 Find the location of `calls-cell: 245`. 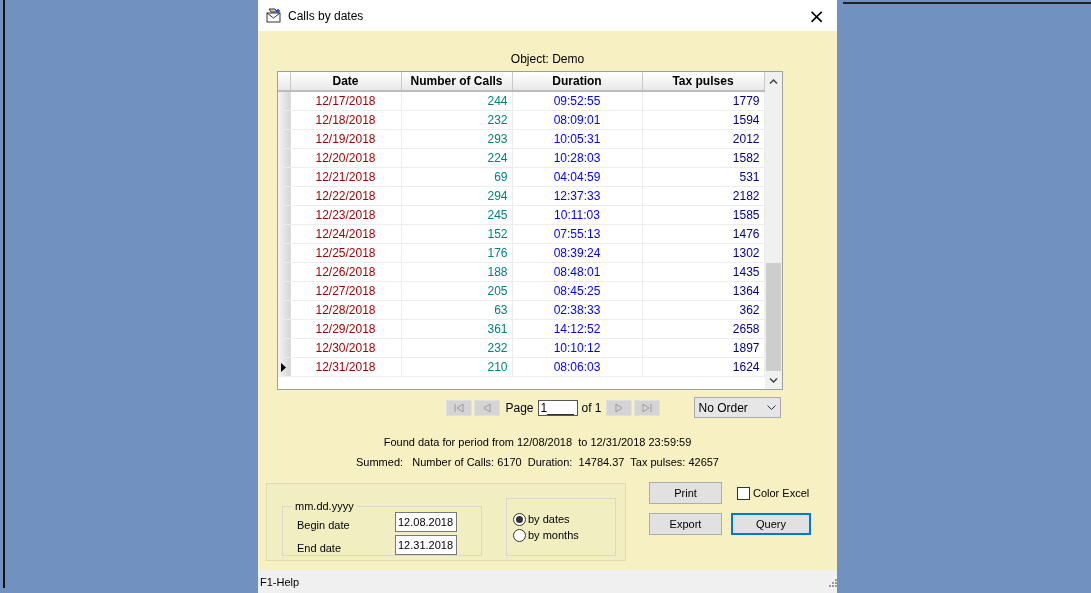

calls-cell: 245 is located at coordinates (457, 215).